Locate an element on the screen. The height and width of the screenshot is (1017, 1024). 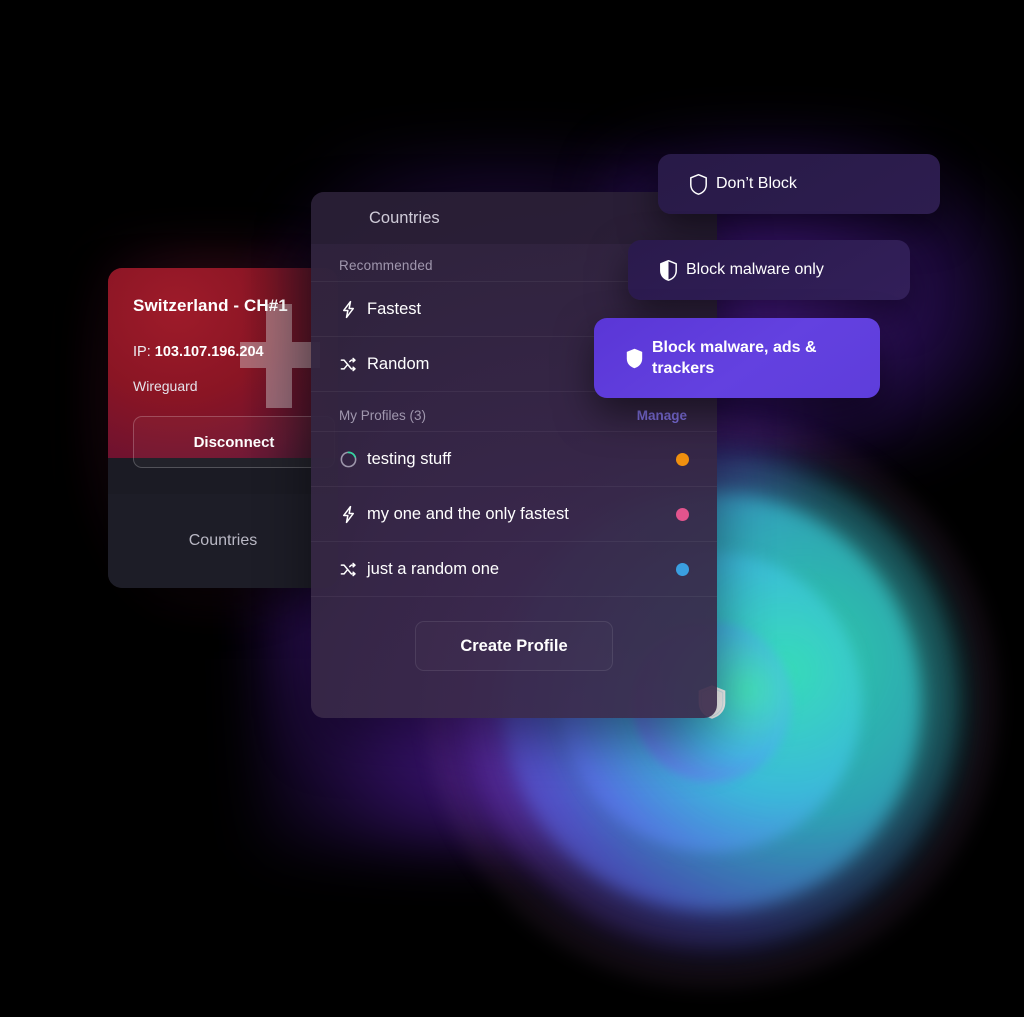
profile-row-fastest: my one and the only fastest is located at coordinates (514, 513).